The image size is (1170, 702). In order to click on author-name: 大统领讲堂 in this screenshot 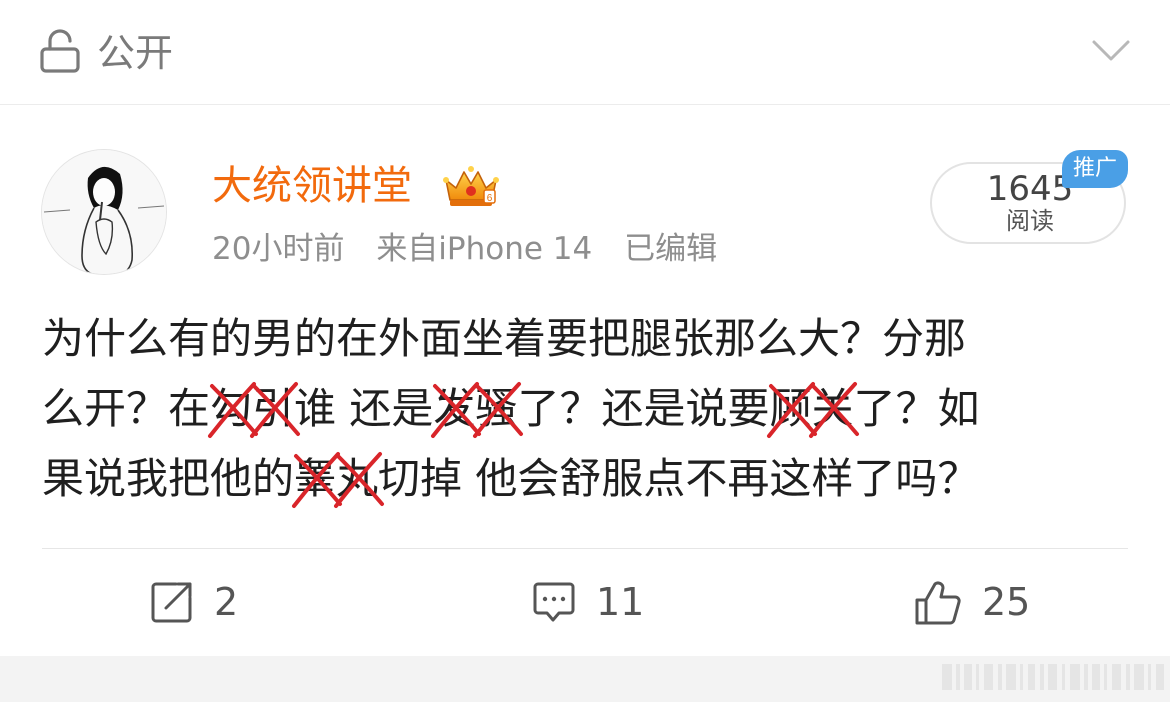, I will do `click(312, 186)`.